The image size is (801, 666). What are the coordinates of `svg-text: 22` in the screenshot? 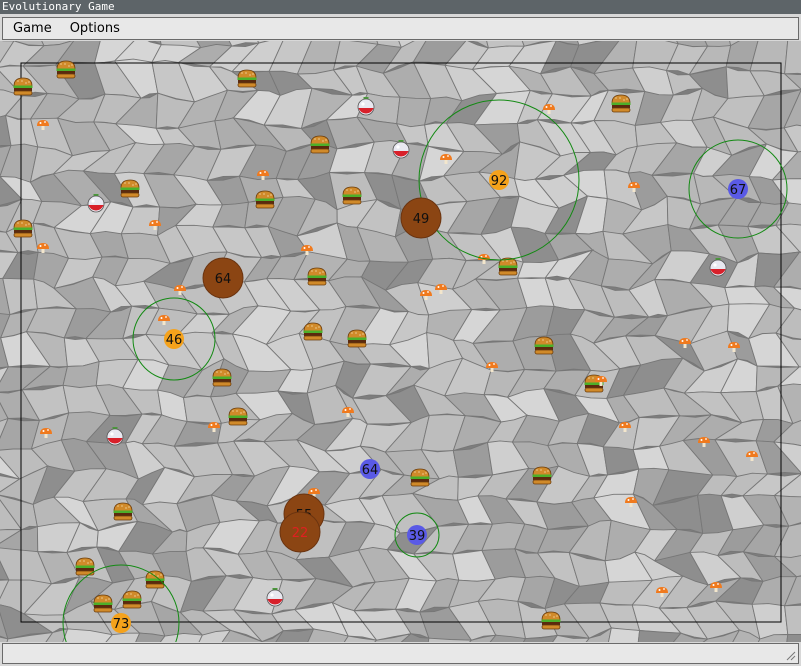 It's located at (300, 533).